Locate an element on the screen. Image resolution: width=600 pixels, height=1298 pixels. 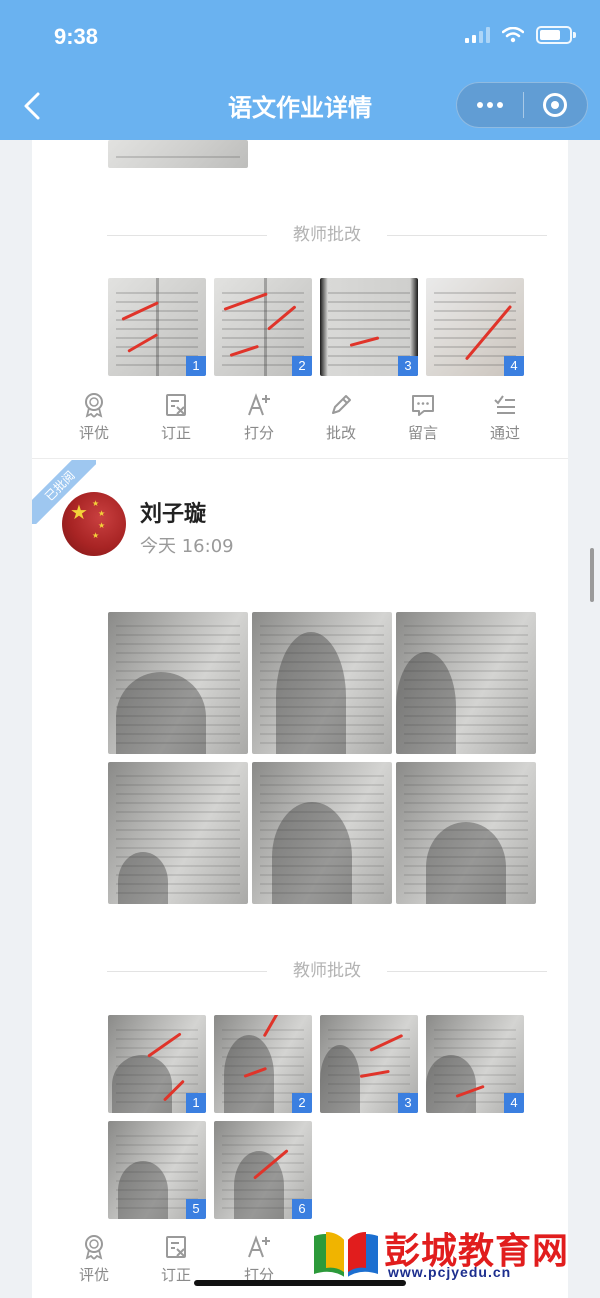
photo-index-badge: 5 is located at coordinates (196, 1209).